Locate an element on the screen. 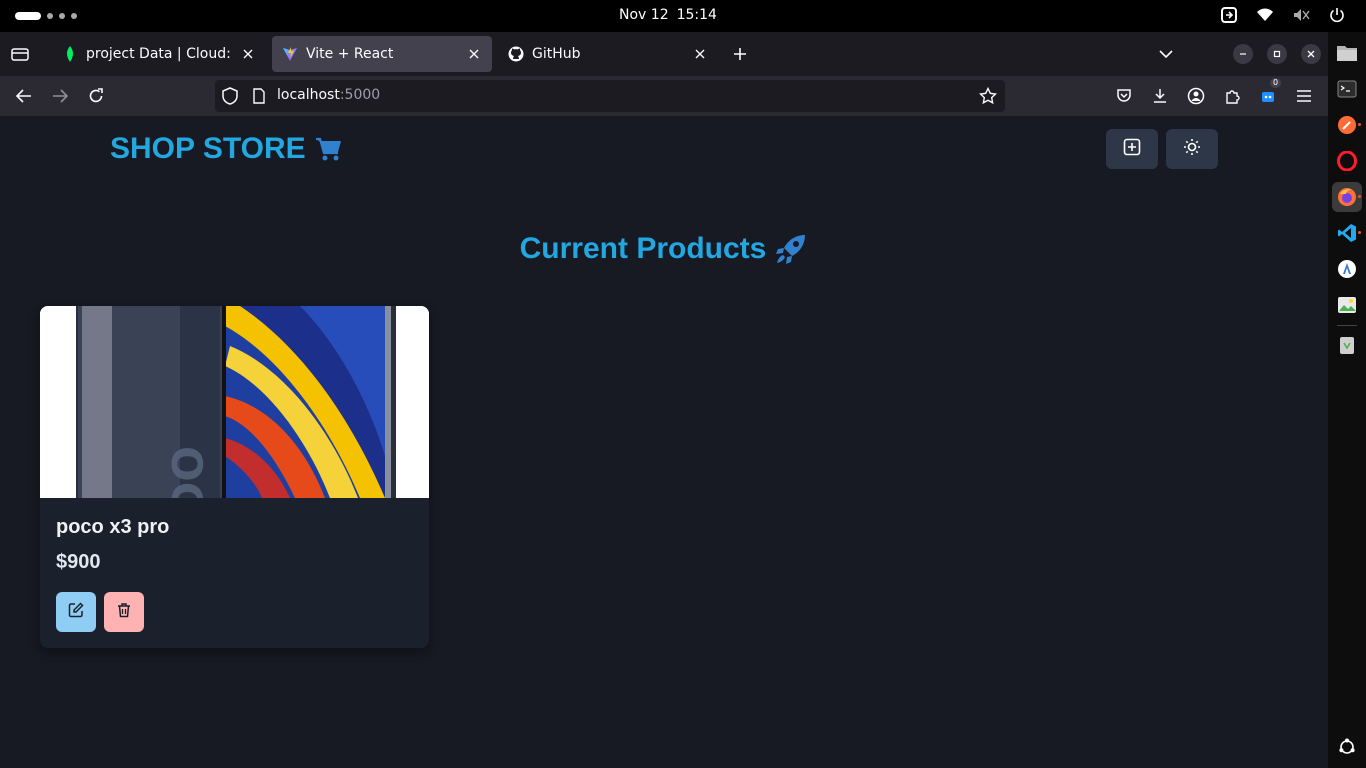  url-host: localhost is located at coordinates (308, 95).